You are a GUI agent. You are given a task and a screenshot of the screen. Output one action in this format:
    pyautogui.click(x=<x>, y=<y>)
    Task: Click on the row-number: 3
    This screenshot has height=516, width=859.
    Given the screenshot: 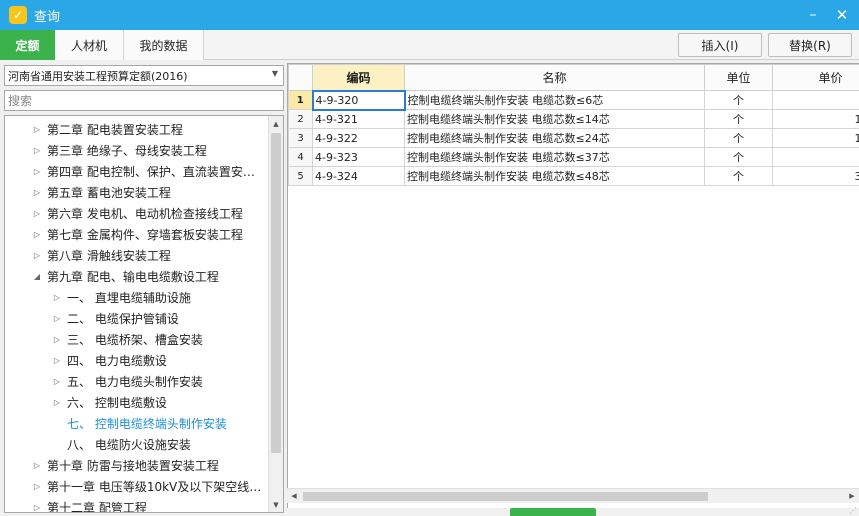 What is the action you would take?
    pyautogui.click(x=300, y=138)
    